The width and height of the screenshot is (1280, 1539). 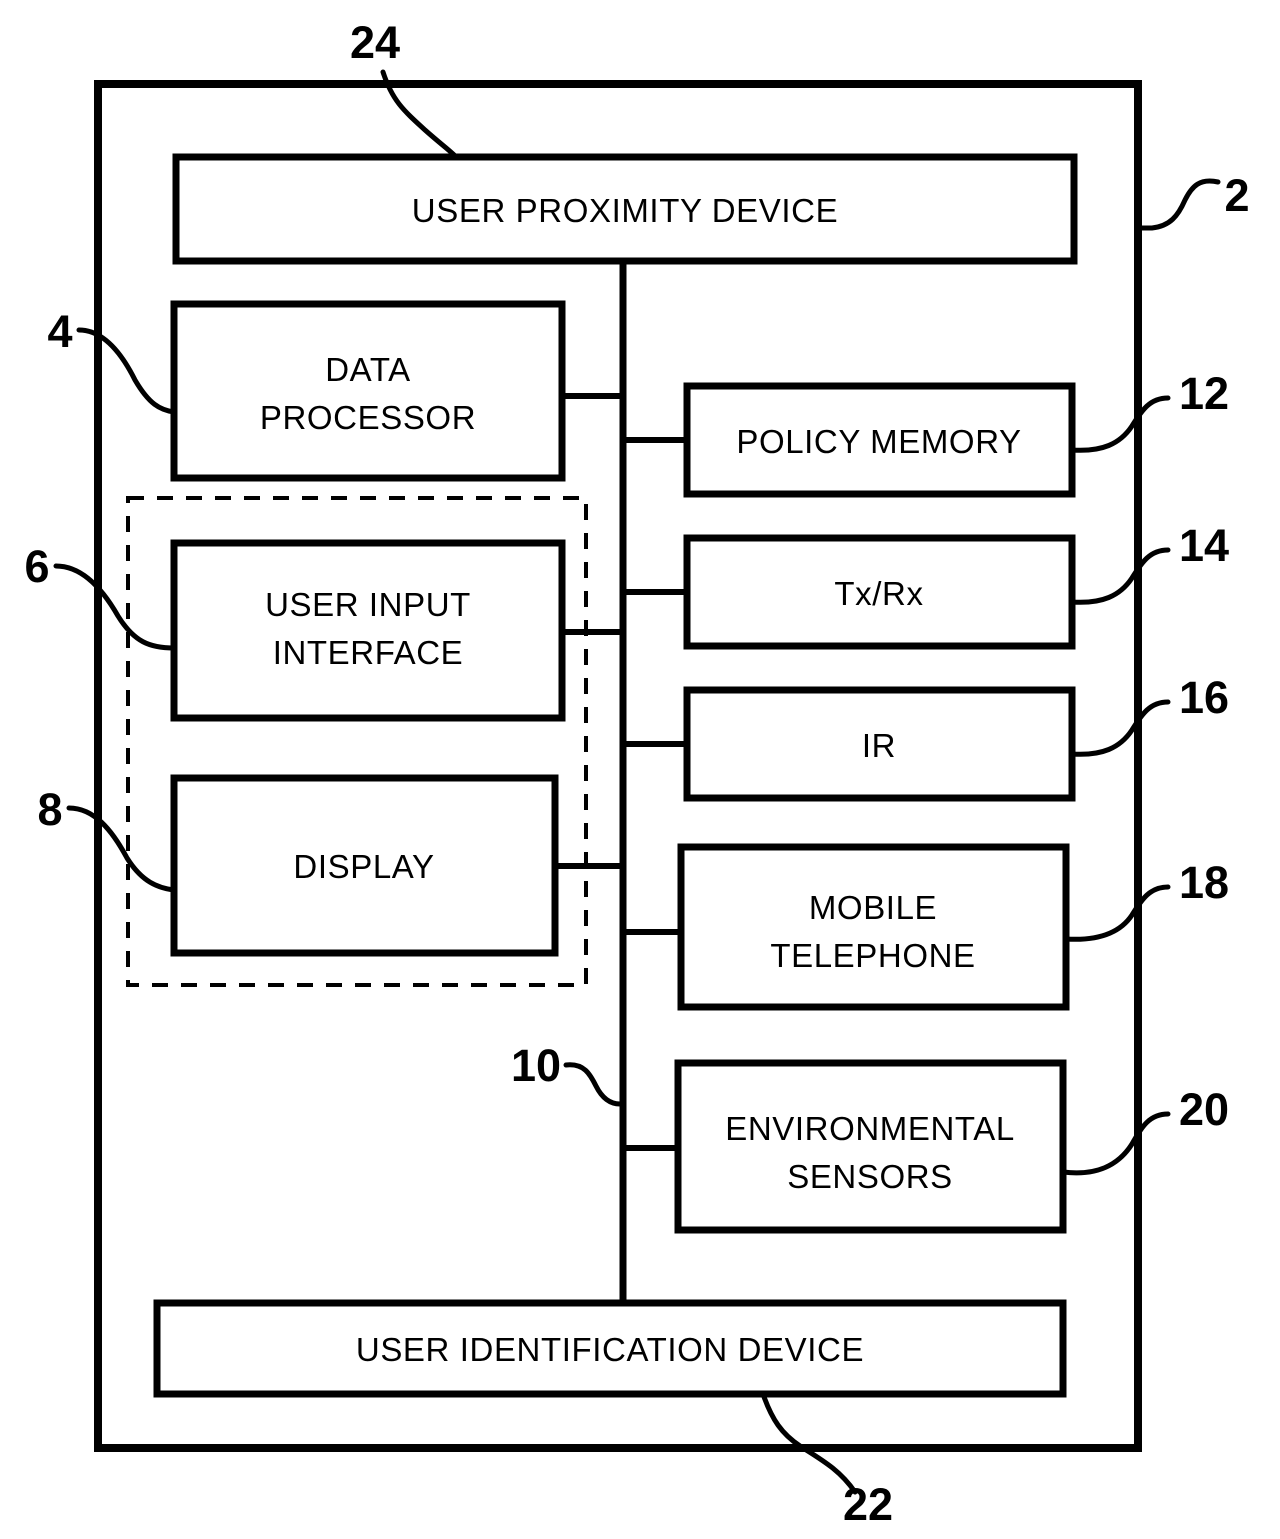 I want to click on block-ir: IR, so click(x=879, y=744).